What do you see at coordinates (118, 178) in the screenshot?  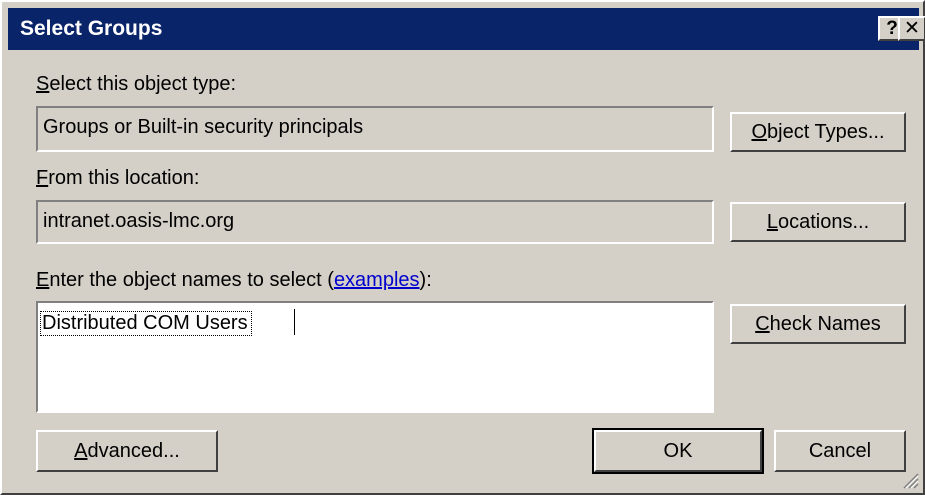 I see `location-label: From this location:` at bounding box center [118, 178].